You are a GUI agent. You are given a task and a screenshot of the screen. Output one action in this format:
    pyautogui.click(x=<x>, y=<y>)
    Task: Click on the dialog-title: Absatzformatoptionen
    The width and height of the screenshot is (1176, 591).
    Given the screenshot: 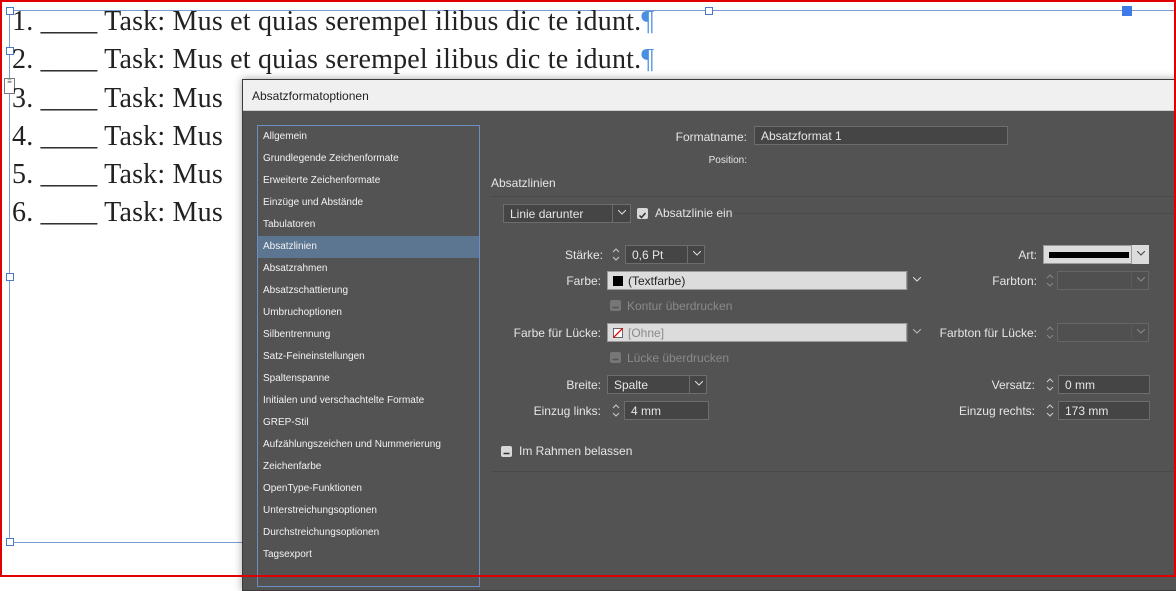 What is the action you would take?
    pyautogui.click(x=310, y=96)
    